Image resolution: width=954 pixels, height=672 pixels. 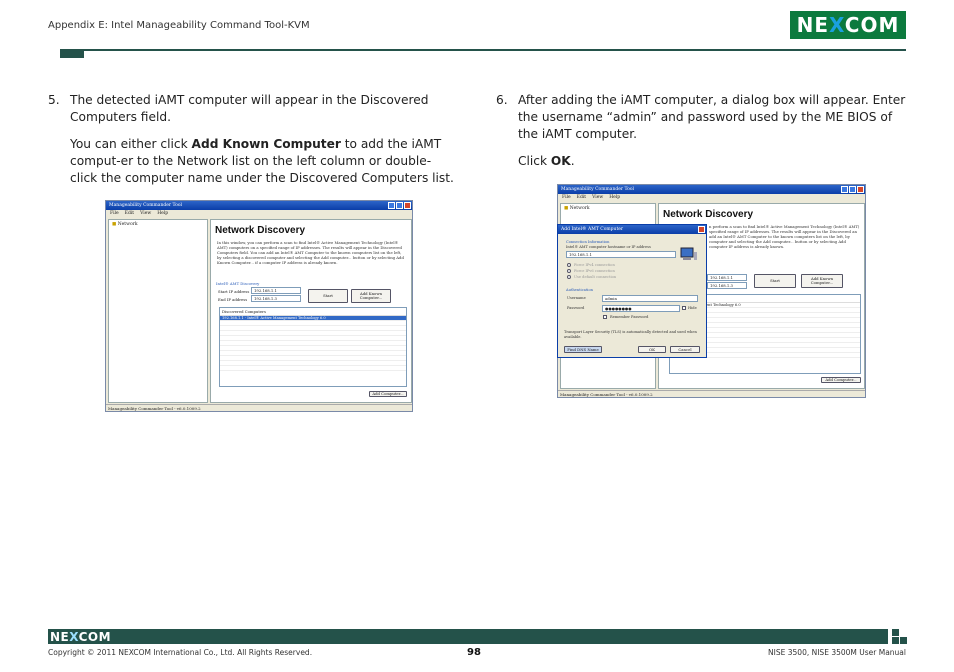 What do you see at coordinates (685, 349) in the screenshot?
I see `cancel-button: Cancel` at bounding box center [685, 349].